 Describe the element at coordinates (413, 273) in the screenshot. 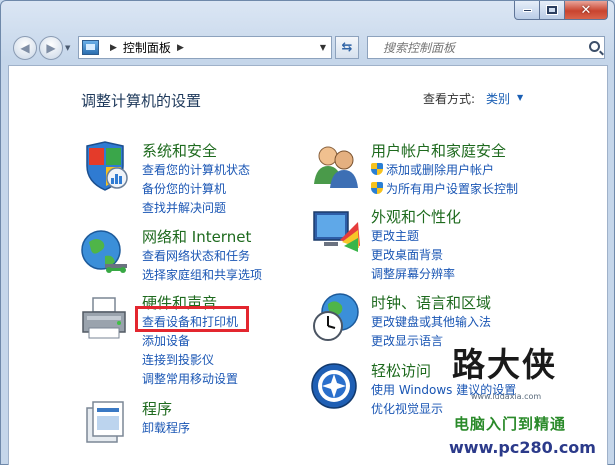

I see `link-adjust-resolution: 调整屏幕分辨率` at that location.